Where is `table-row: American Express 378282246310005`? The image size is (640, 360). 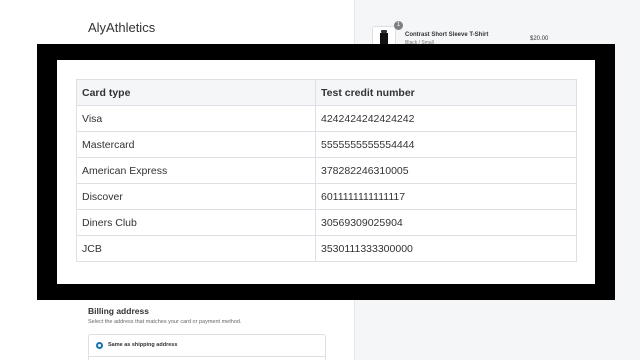
table-row: American Express 378282246310005 is located at coordinates (326, 170).